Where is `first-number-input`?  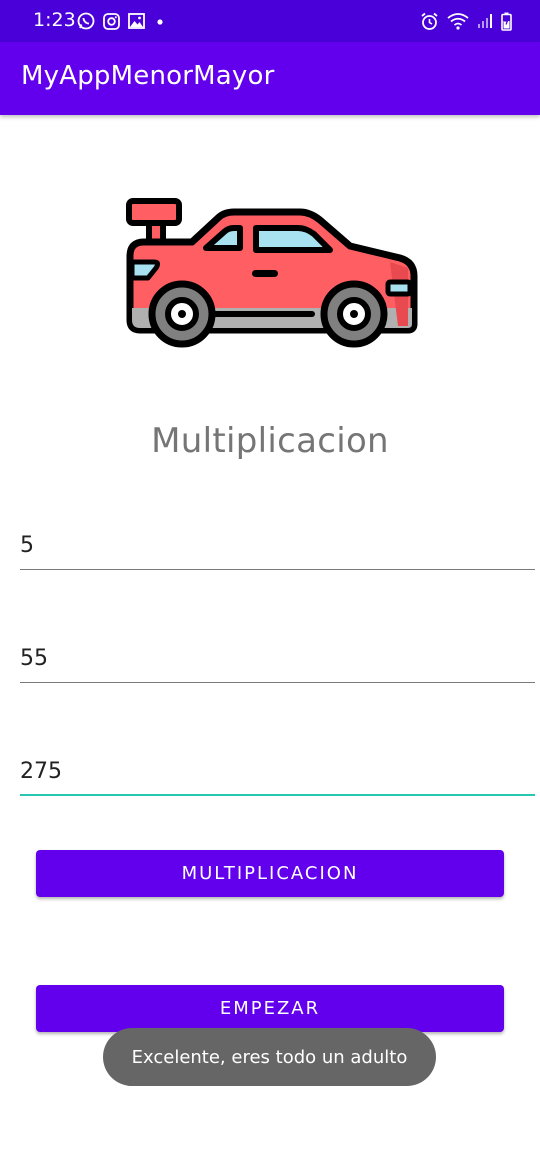 first-number-input is located at coordinates (277, 548).